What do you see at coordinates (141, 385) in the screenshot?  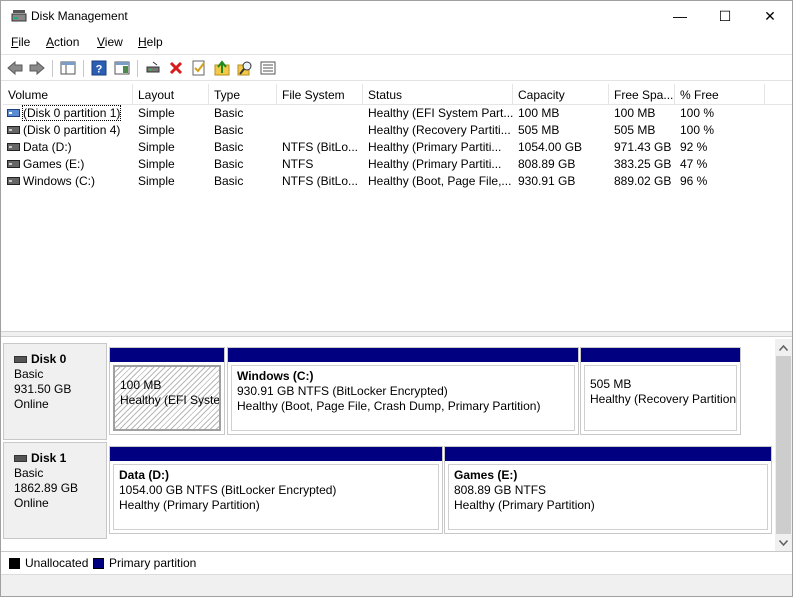 I see `partition-size: 100 MB` at bounding box center [141, 385].